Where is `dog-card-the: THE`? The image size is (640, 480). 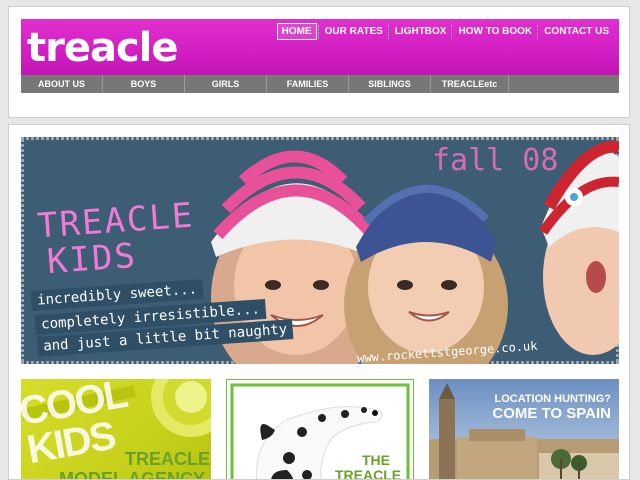
dog-card-the: THE is located at coordinates (376, 460).